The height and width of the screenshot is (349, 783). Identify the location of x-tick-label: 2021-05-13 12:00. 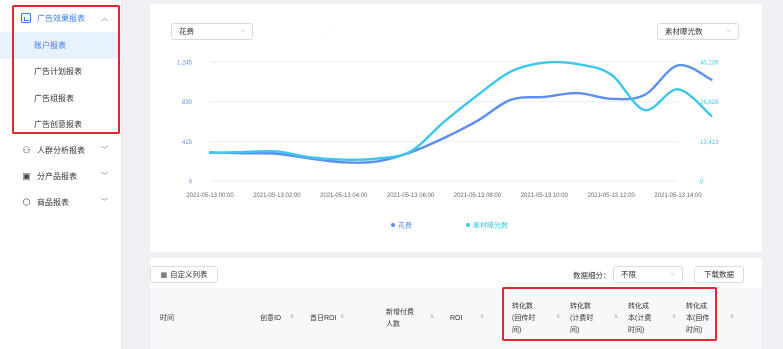
(611, 196).